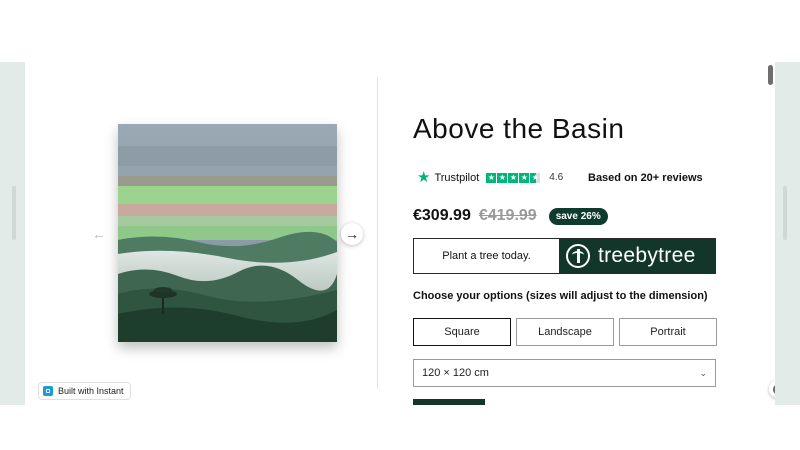  Describe the element at coordinates (91, 391) in the screenshot. I see `built-with-label: Built with Instant` at that location.